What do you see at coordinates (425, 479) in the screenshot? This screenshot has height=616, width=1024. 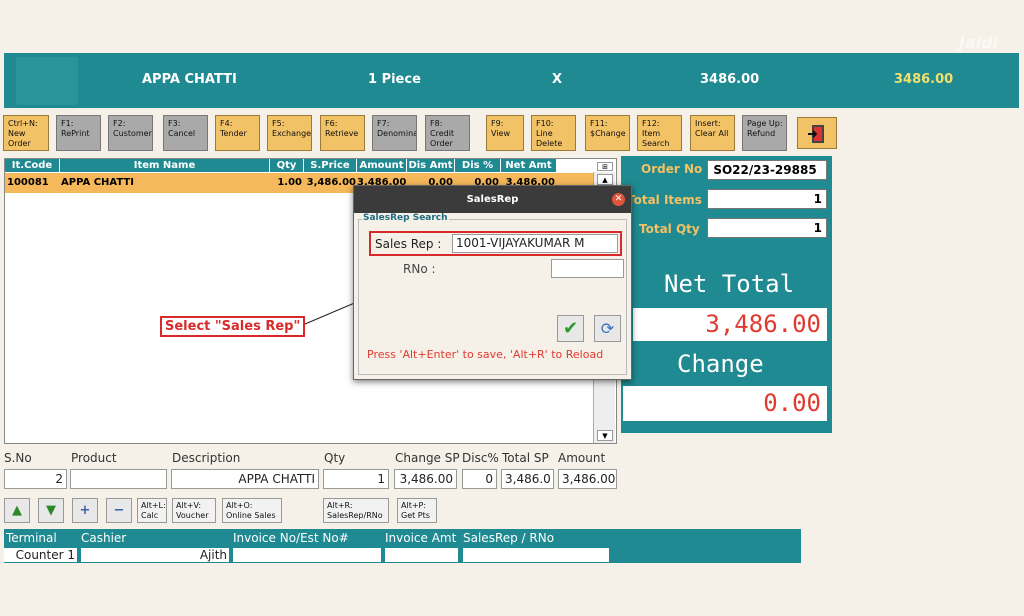 I see `change-sp-field: 3,486.00` at bounding box center [425, 479].